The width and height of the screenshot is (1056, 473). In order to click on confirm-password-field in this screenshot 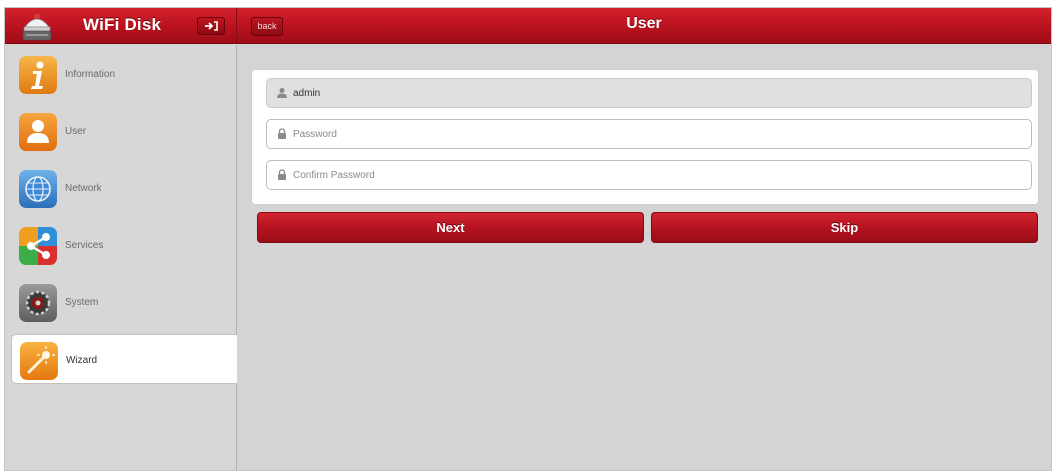, I will do `click(649, 175)`.